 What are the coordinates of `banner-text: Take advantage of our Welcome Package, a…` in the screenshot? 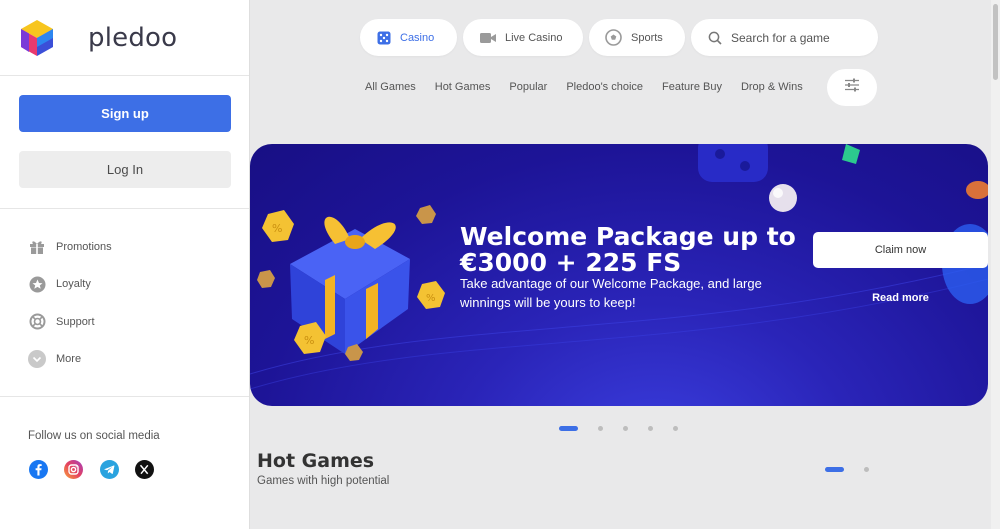 It's located at (611, 293).